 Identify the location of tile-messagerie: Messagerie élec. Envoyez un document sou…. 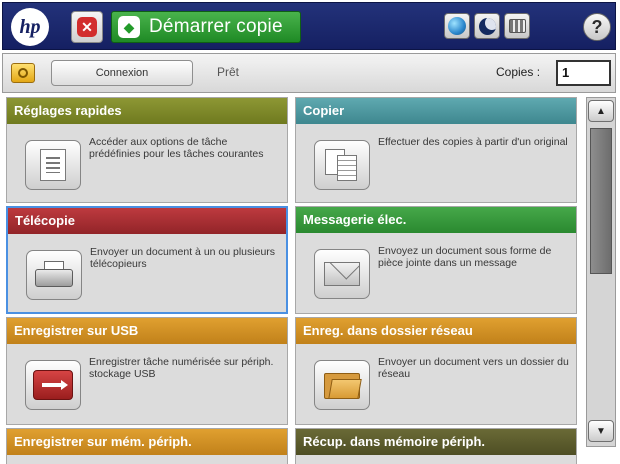
(436, 260).